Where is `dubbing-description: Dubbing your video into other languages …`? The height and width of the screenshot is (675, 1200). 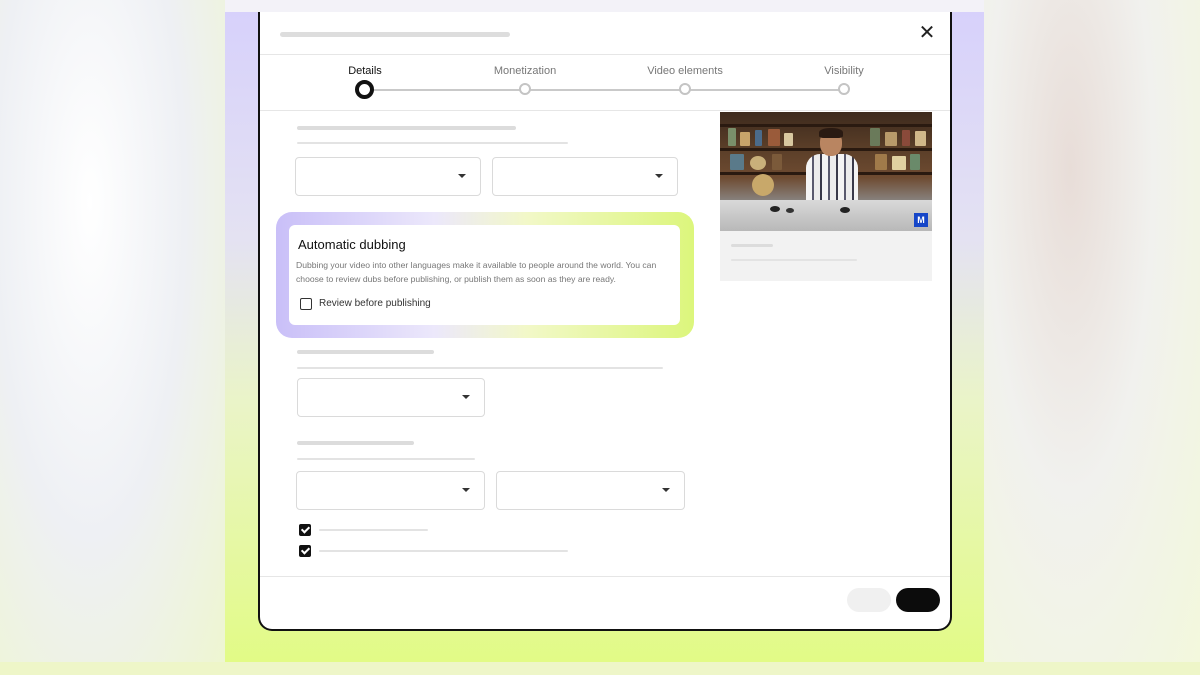 dubbing-description: Dubbing your video into other languages … is located at coordinates (476, 272).